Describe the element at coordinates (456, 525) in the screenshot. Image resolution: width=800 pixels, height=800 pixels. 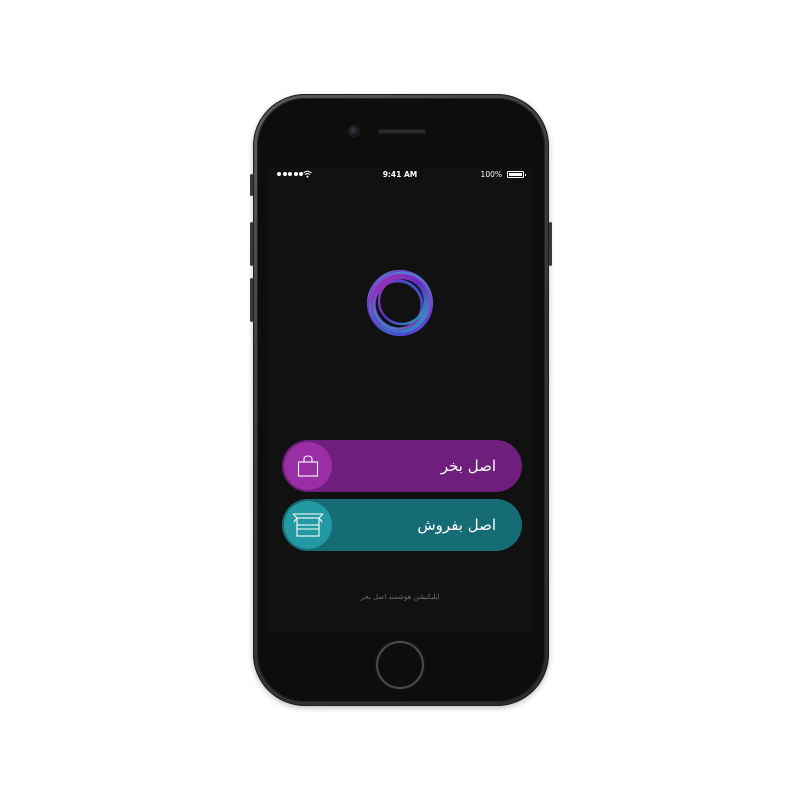
I see `sell-button-label: اصل بفروش` at that location.